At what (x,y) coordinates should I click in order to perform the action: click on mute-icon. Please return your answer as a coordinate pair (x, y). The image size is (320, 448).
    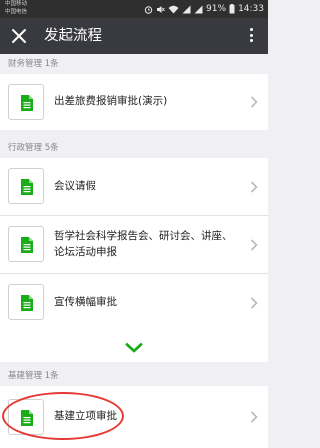
    Looking at the image, I should click on (161, 9).